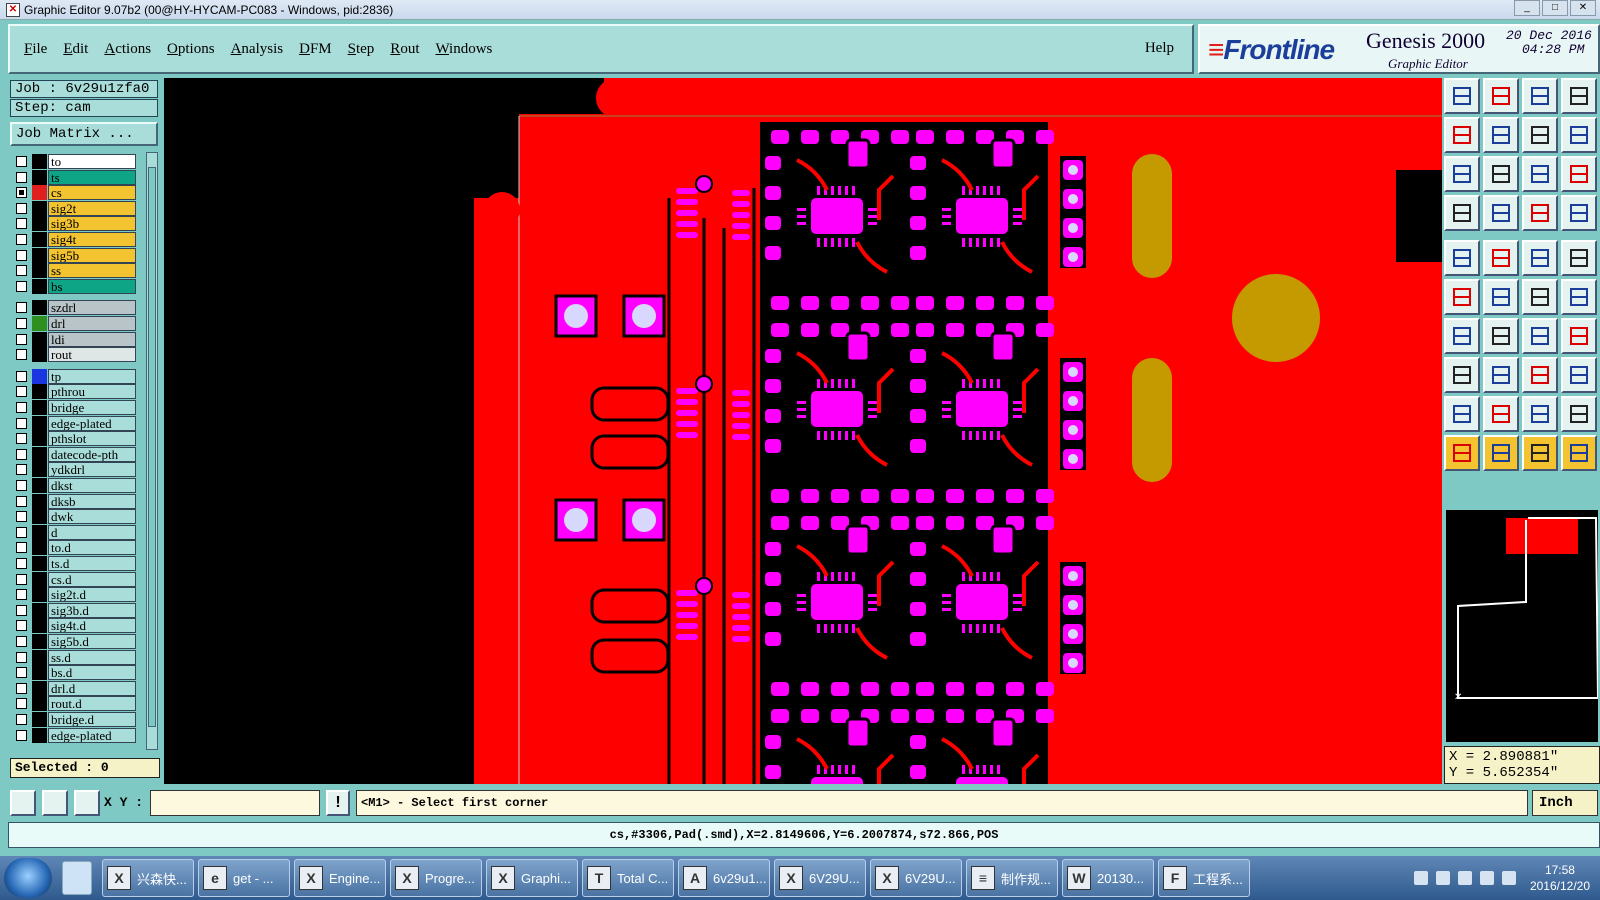  I want to click on layer-row: ss, so click(76, 271).